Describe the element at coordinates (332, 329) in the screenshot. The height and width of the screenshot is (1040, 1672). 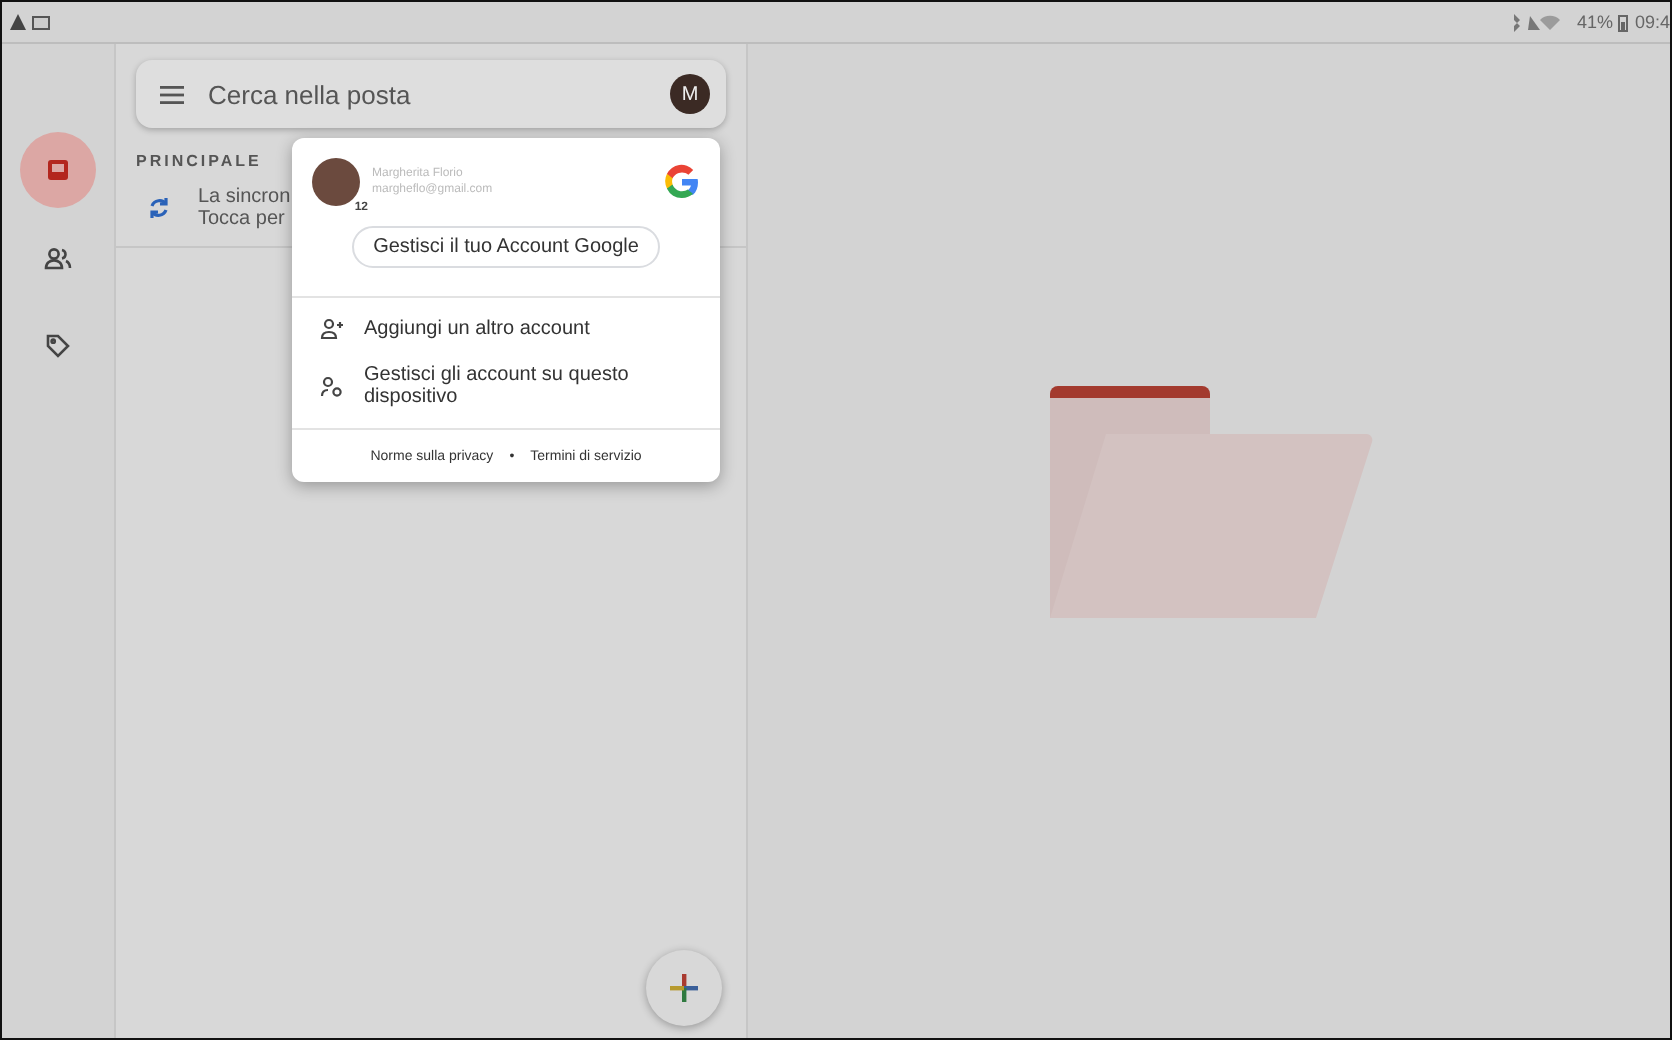
I see `add-person-icon` at that location.